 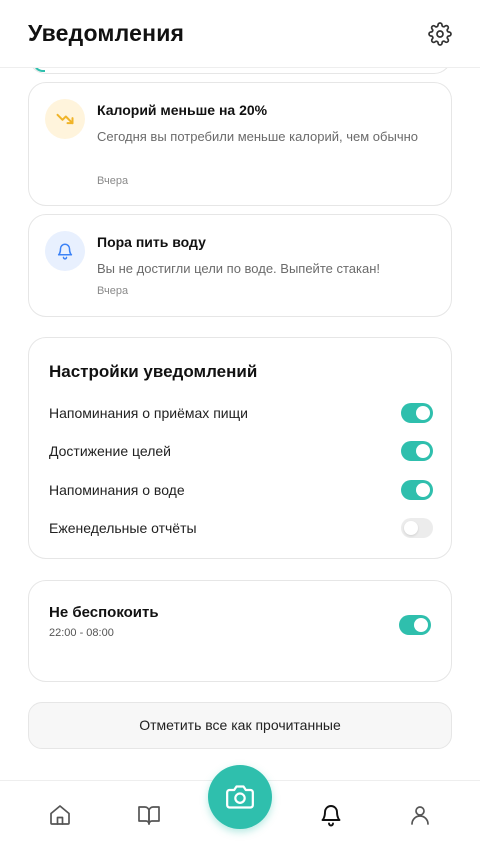 I want to click on setting-row-goal-achievements: Достижение целей, so click(x=241, y=451).